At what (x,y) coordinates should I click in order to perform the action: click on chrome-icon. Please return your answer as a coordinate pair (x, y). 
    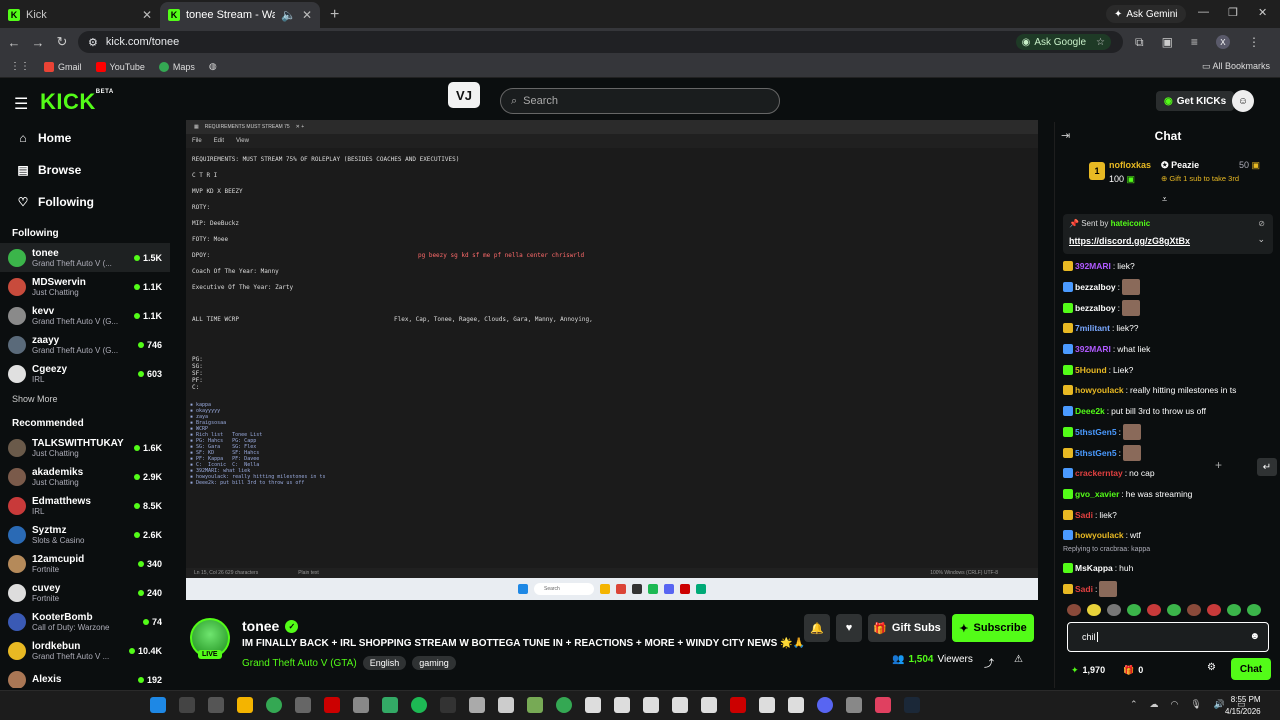
    Looking at the image, I should click on (274, 705).